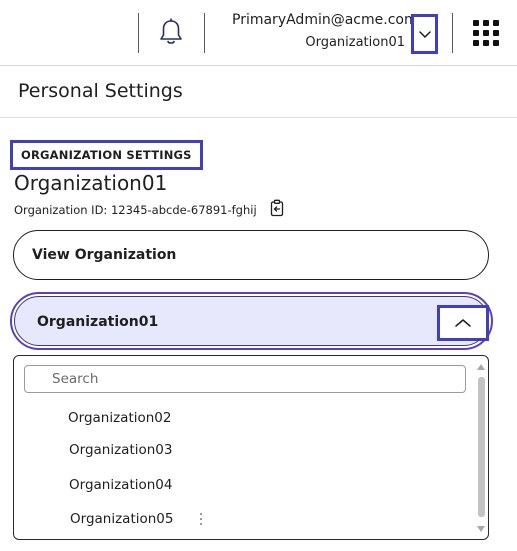 This screenshot has height=551, width=517. I want to click on dropdown-option: Organization03, so click(121, 450).